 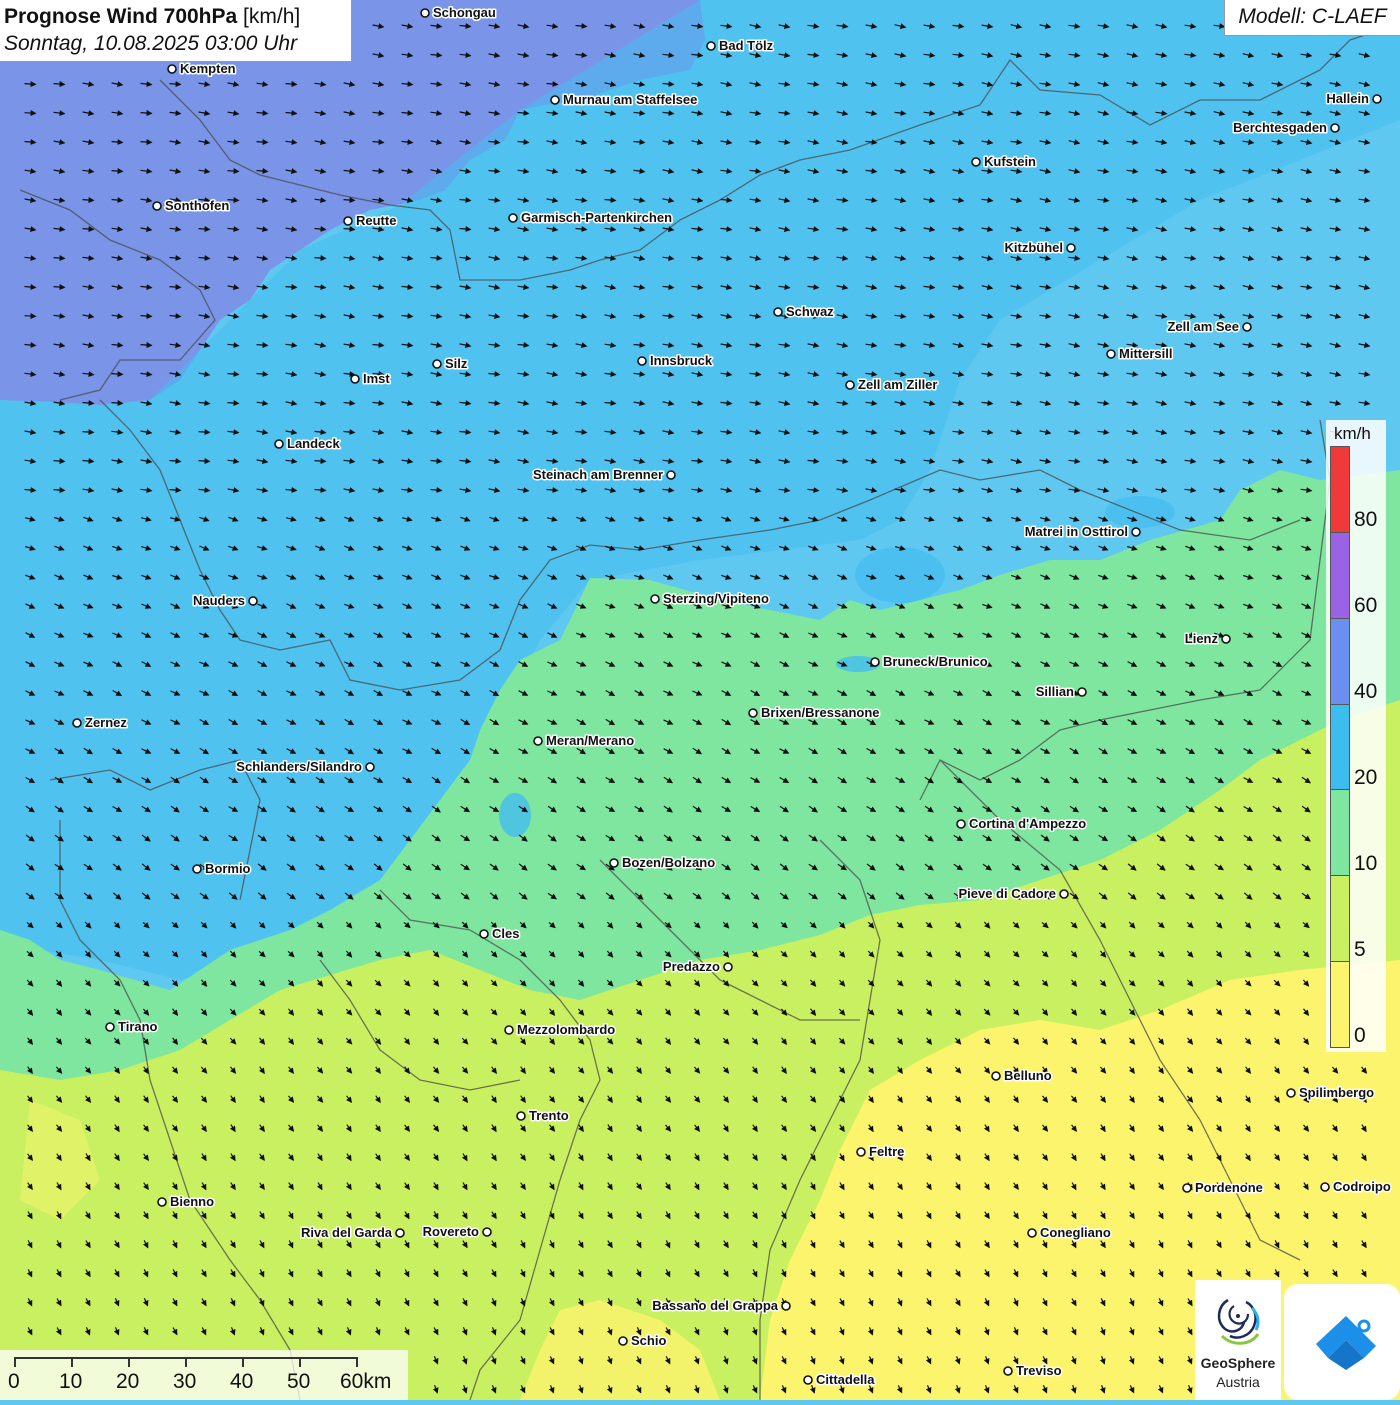 What do you see at coordinates (1010, 161) in the screenshot?
I see `city-label: Kufstein` at bounding box center [1010, 161].